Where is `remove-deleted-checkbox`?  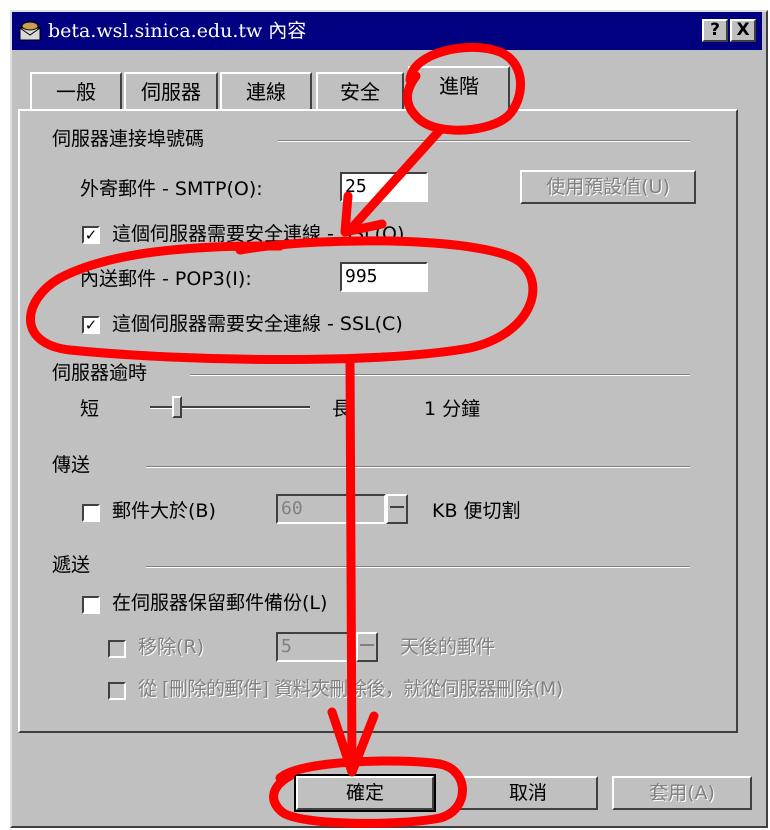
remove-deleted-checkbox is located at coordinates (117, 691).